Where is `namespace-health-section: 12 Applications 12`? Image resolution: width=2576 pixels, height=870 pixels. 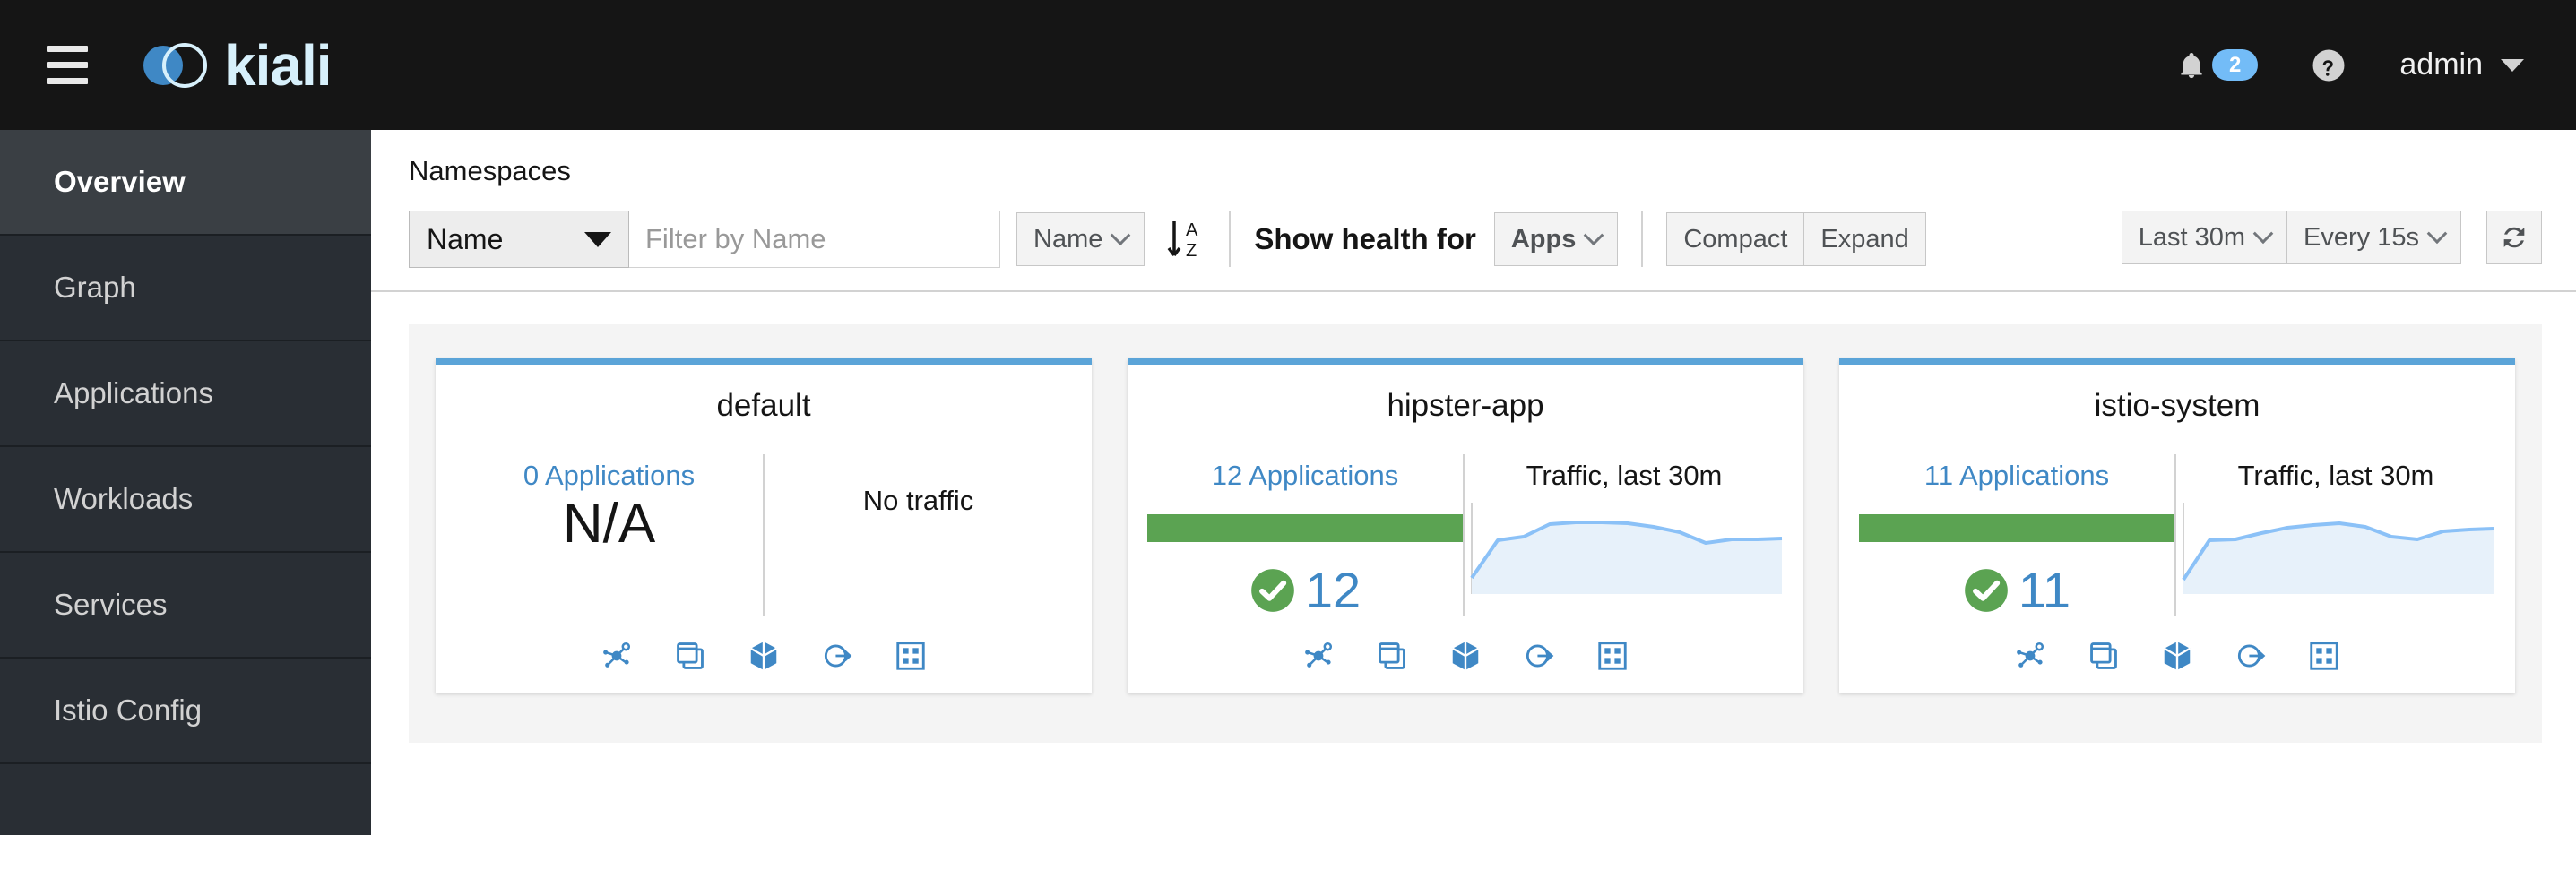 namespace-health-section: 12 Applications 12 is located at coordinates (1305, 535).